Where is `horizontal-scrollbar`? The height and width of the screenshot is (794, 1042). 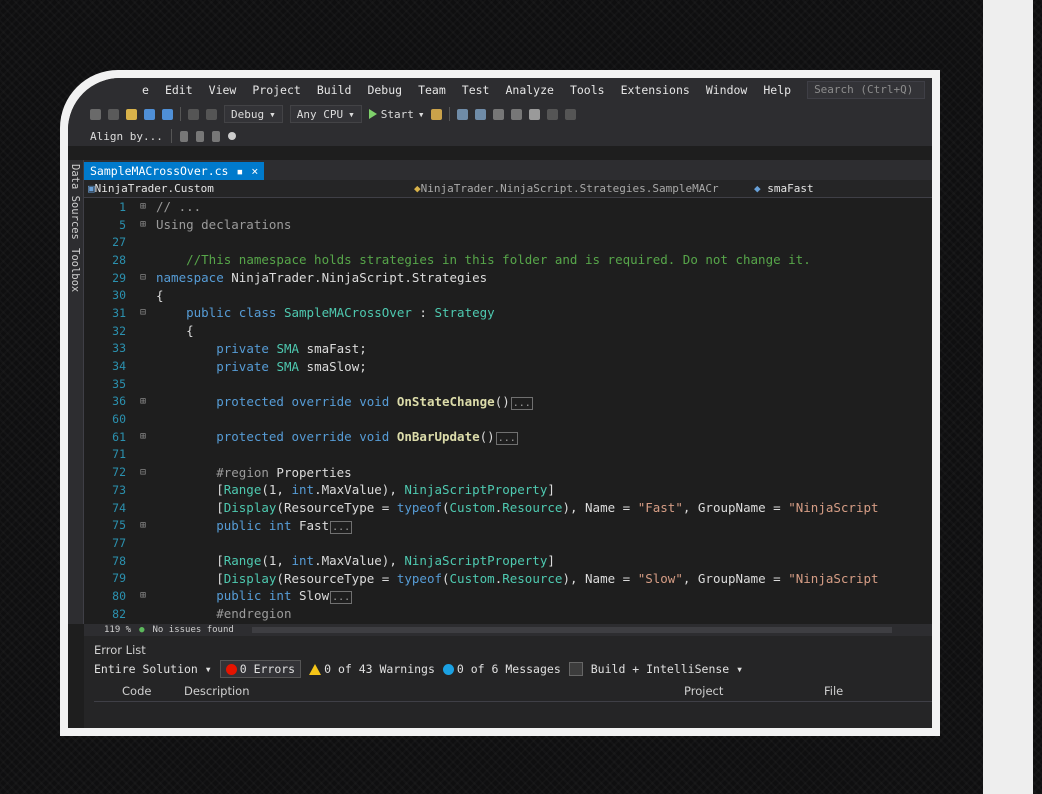 horizontal-scrollbar is located at coordinates (571, 630).